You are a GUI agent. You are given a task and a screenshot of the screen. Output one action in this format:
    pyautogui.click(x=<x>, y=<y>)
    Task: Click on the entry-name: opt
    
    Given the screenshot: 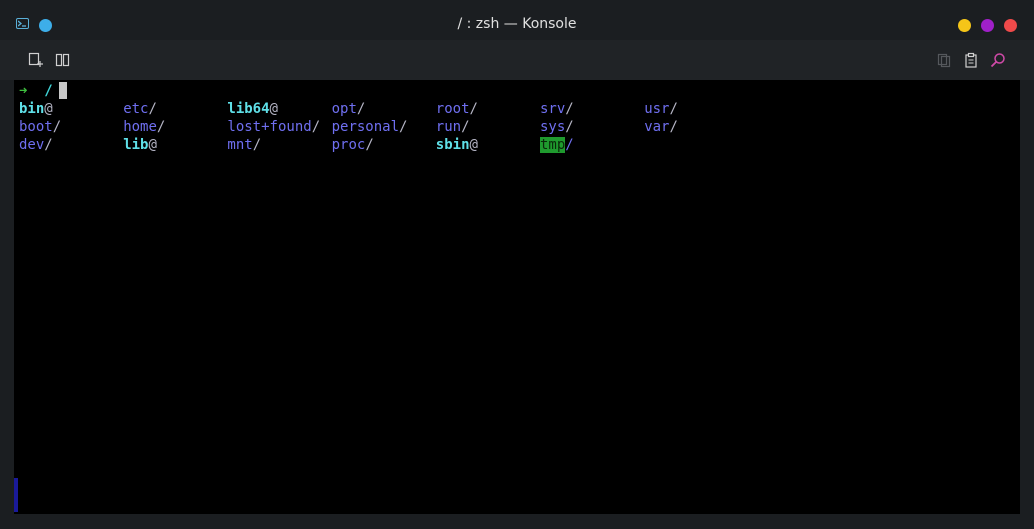 What is the action you would take?
    pyautogui.click(x=344, y=109)
    